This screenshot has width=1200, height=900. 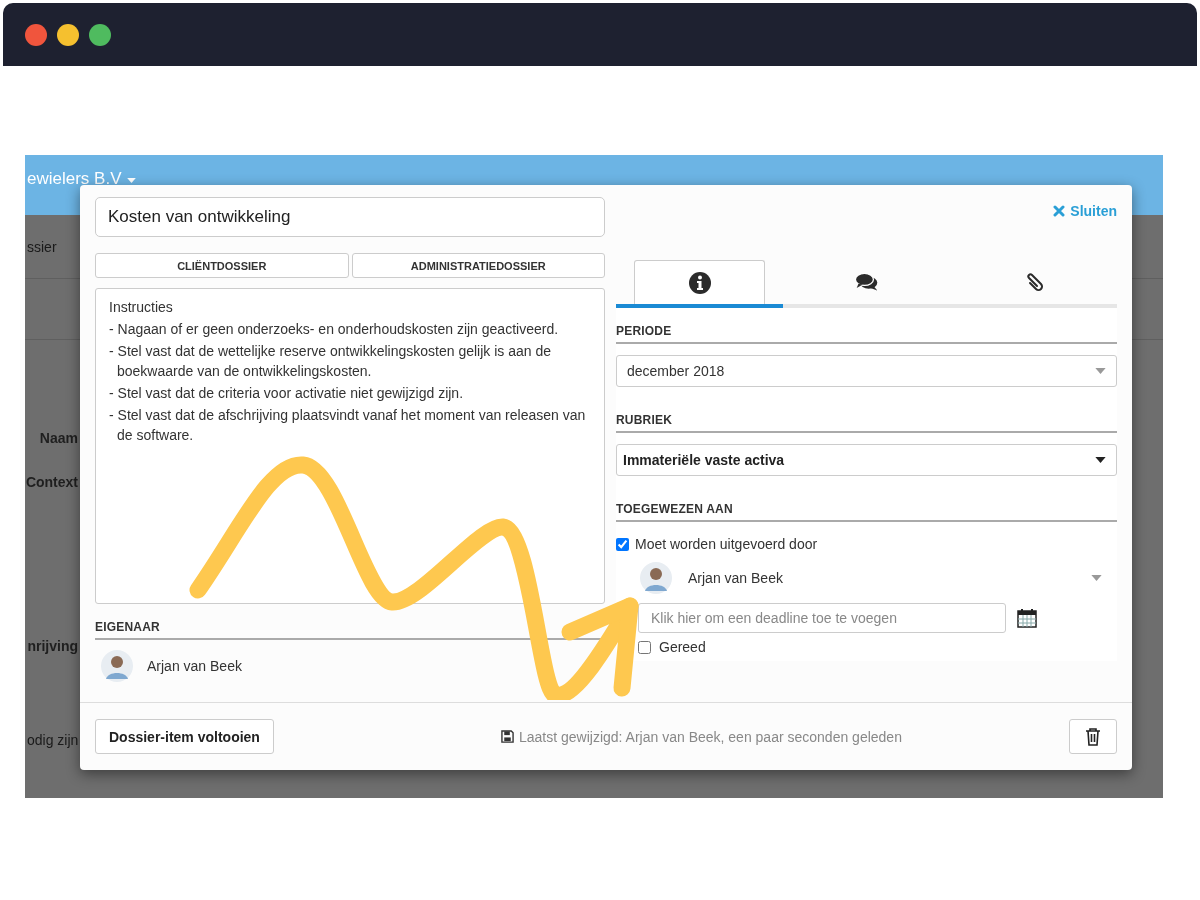 I want to click on window-zoom-dot, so click(x=100, y=34).